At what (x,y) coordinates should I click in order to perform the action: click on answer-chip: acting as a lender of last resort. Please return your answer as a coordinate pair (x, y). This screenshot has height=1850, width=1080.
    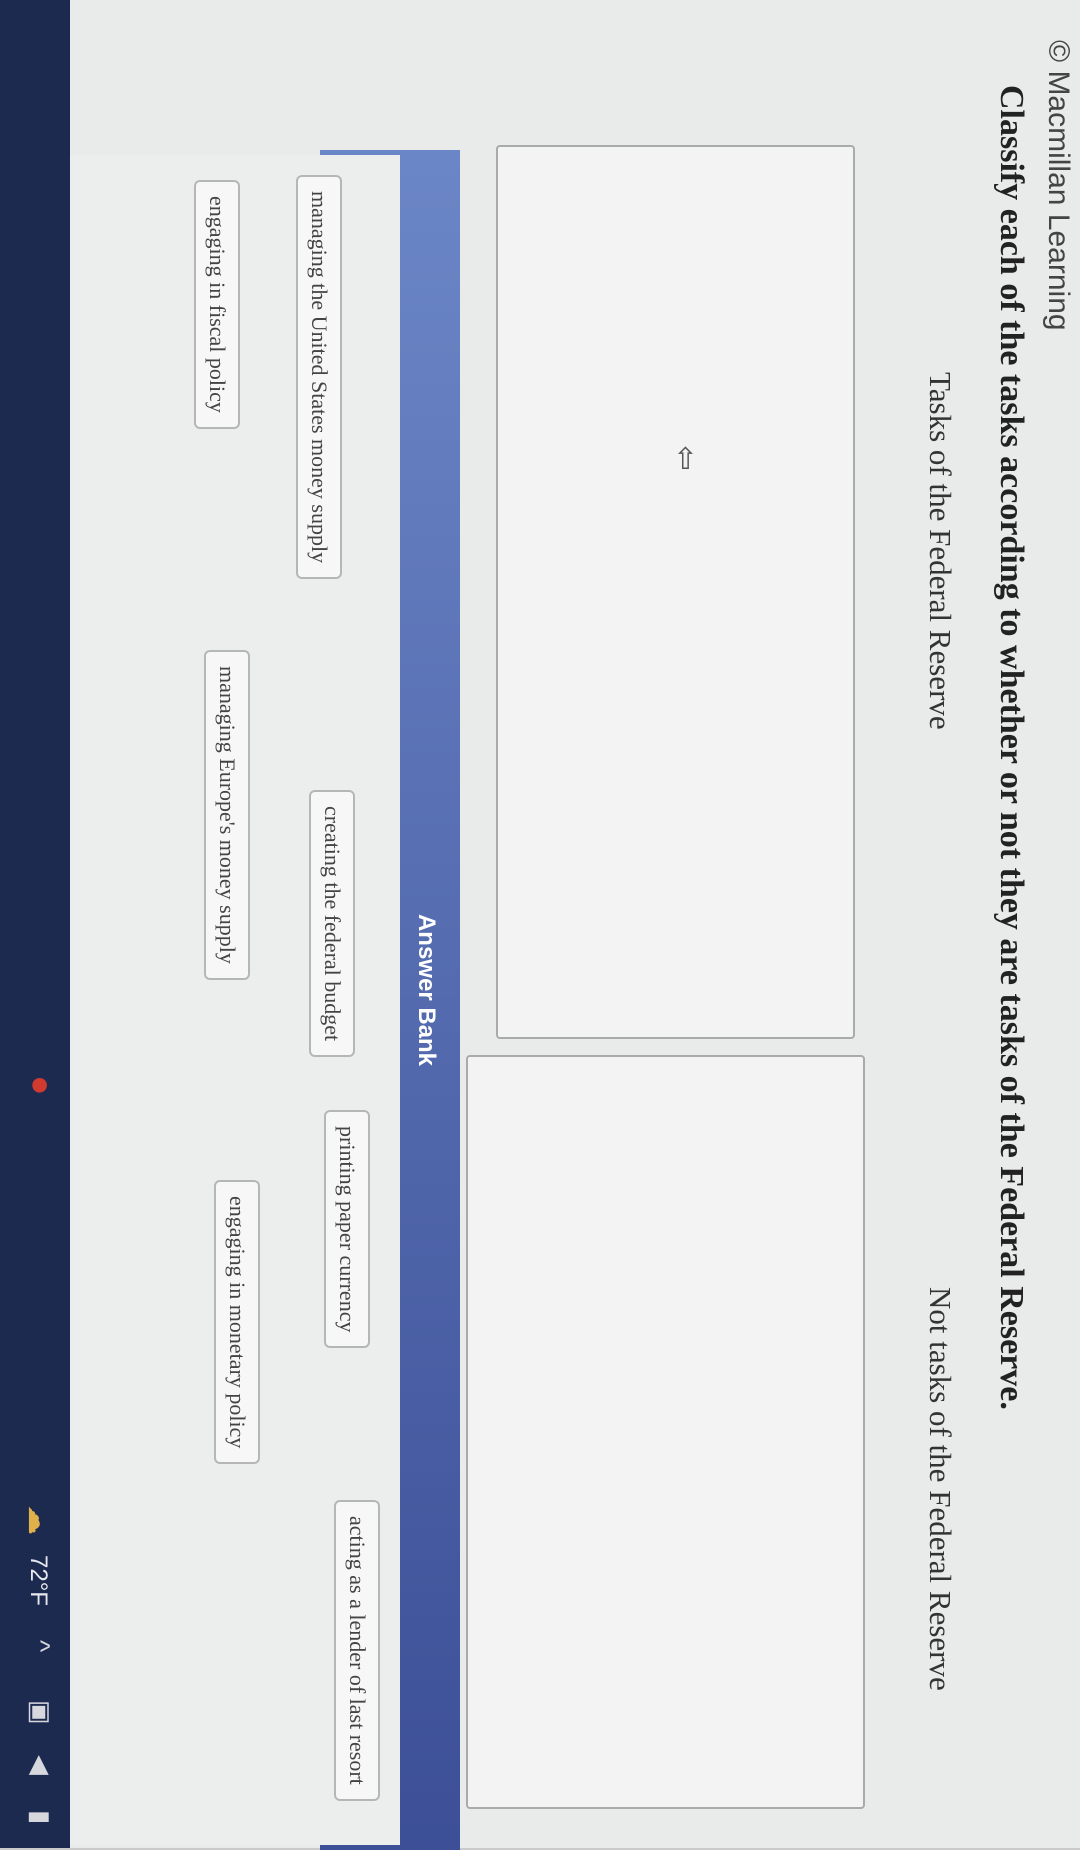
    Looking at the image, I should click on (357, 1650).